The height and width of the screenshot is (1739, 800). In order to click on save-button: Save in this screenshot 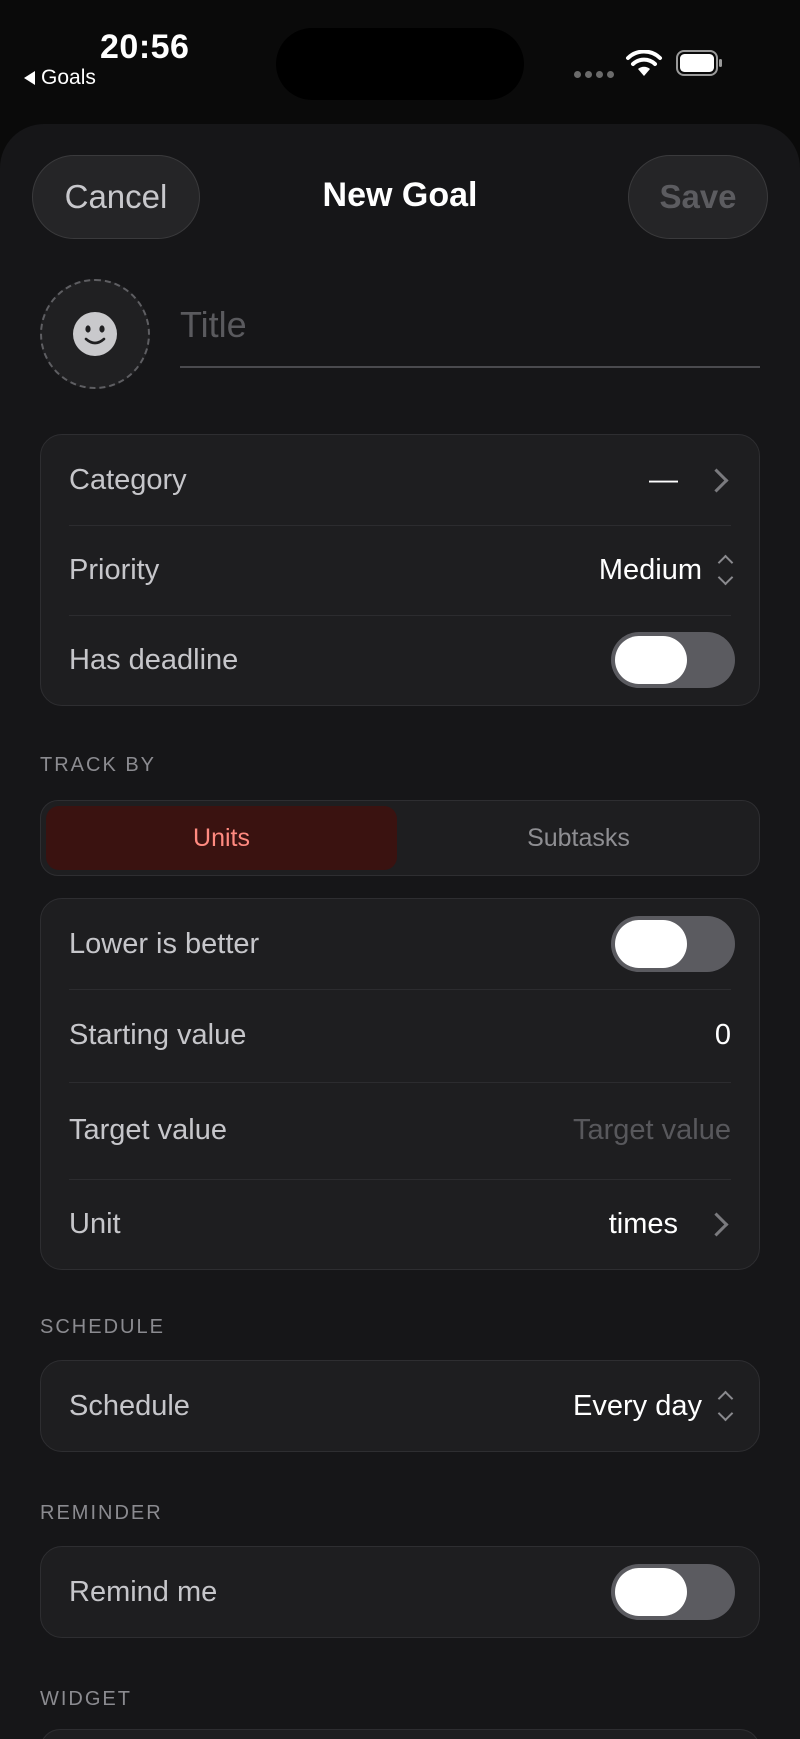, I will do `click(698, 197)`.